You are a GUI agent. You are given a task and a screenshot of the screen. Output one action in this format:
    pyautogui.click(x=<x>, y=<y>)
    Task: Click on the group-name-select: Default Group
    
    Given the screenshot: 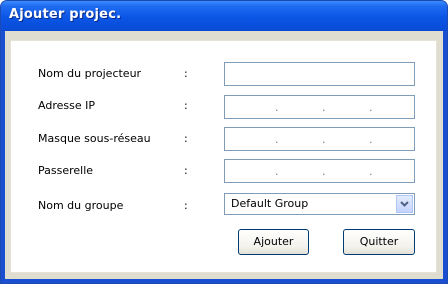 What is the action you would take?
    pyautogui.click(x=319, y=204)
    